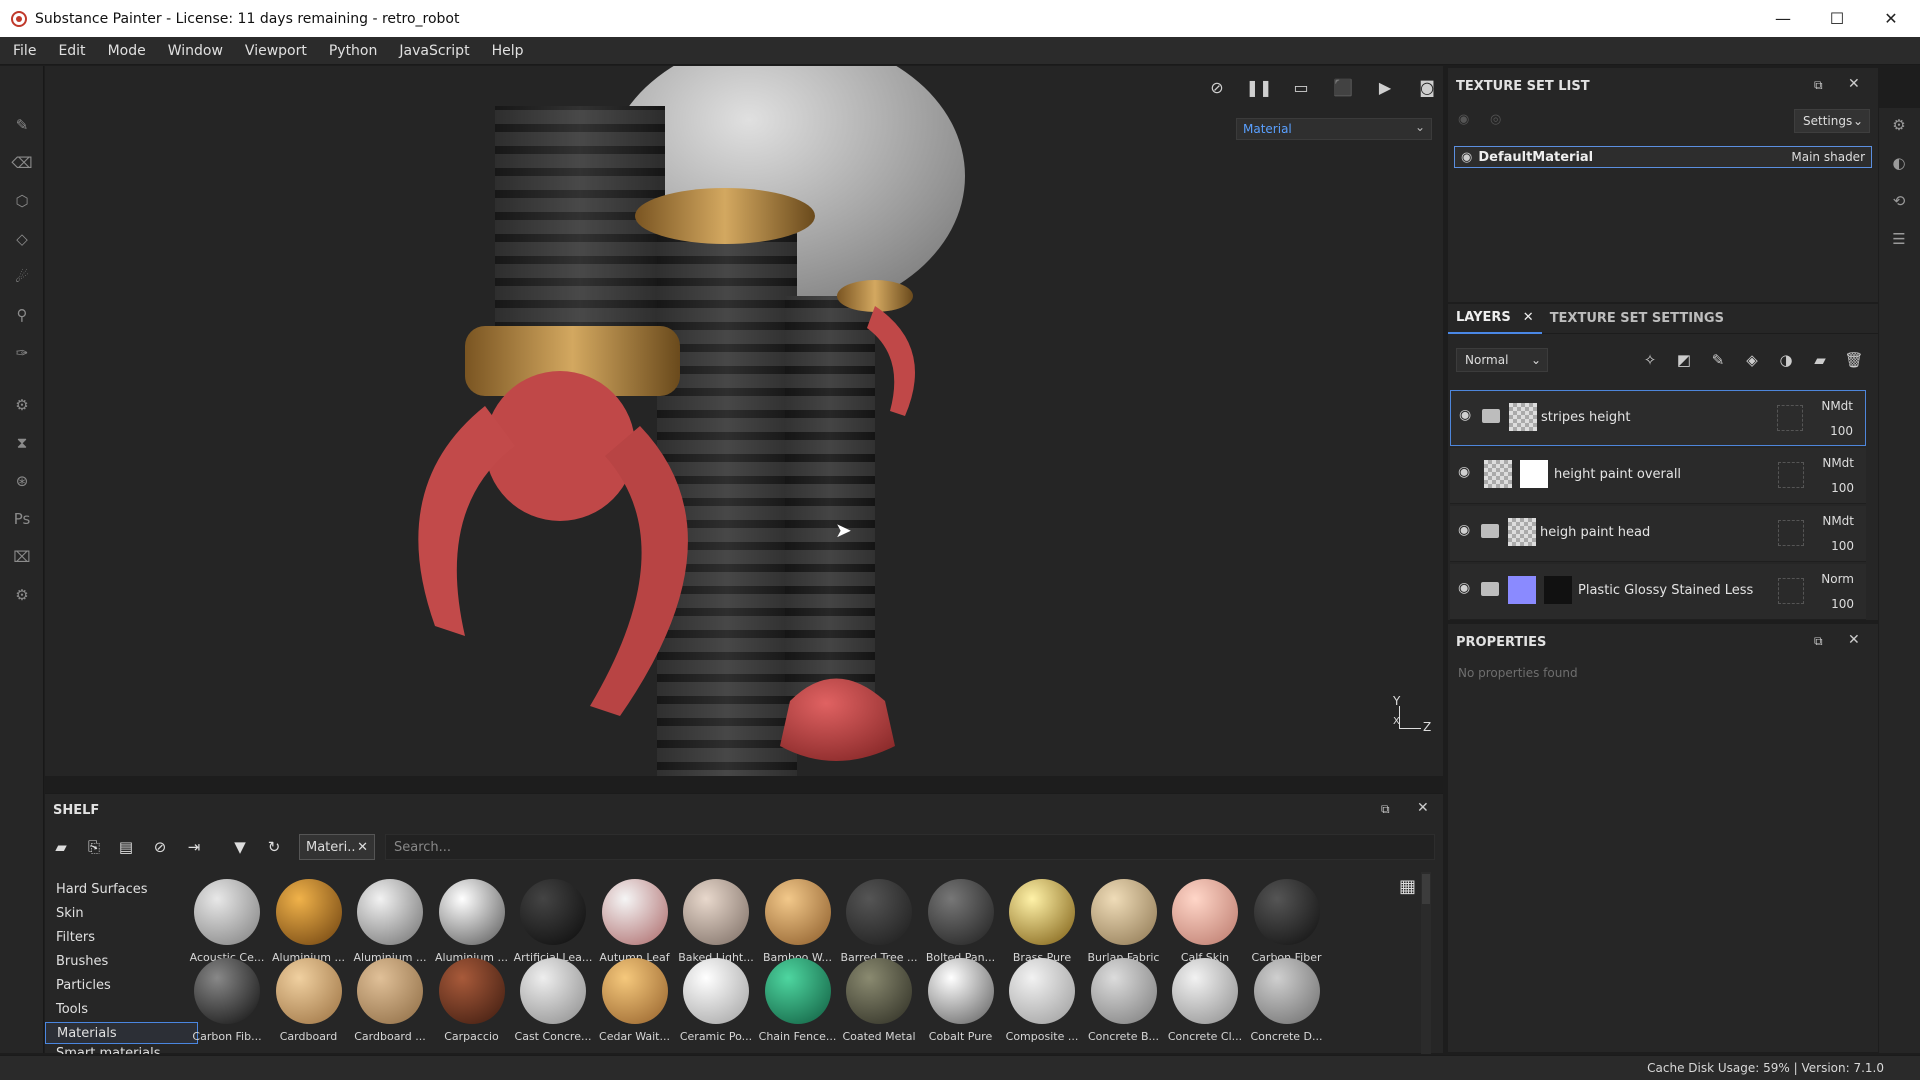  Describe the element at coordinates (22, 353) in the screenshot. I see `color-picker-icon: ✑` at that location.